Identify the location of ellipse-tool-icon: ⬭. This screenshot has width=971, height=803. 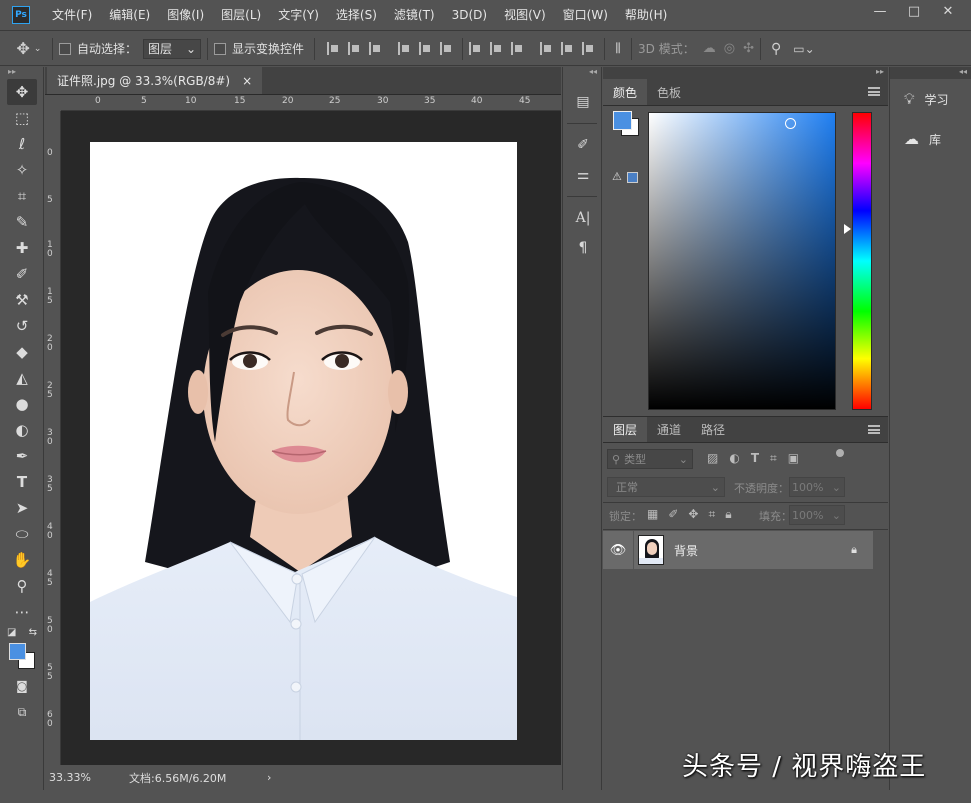
(22, 534).